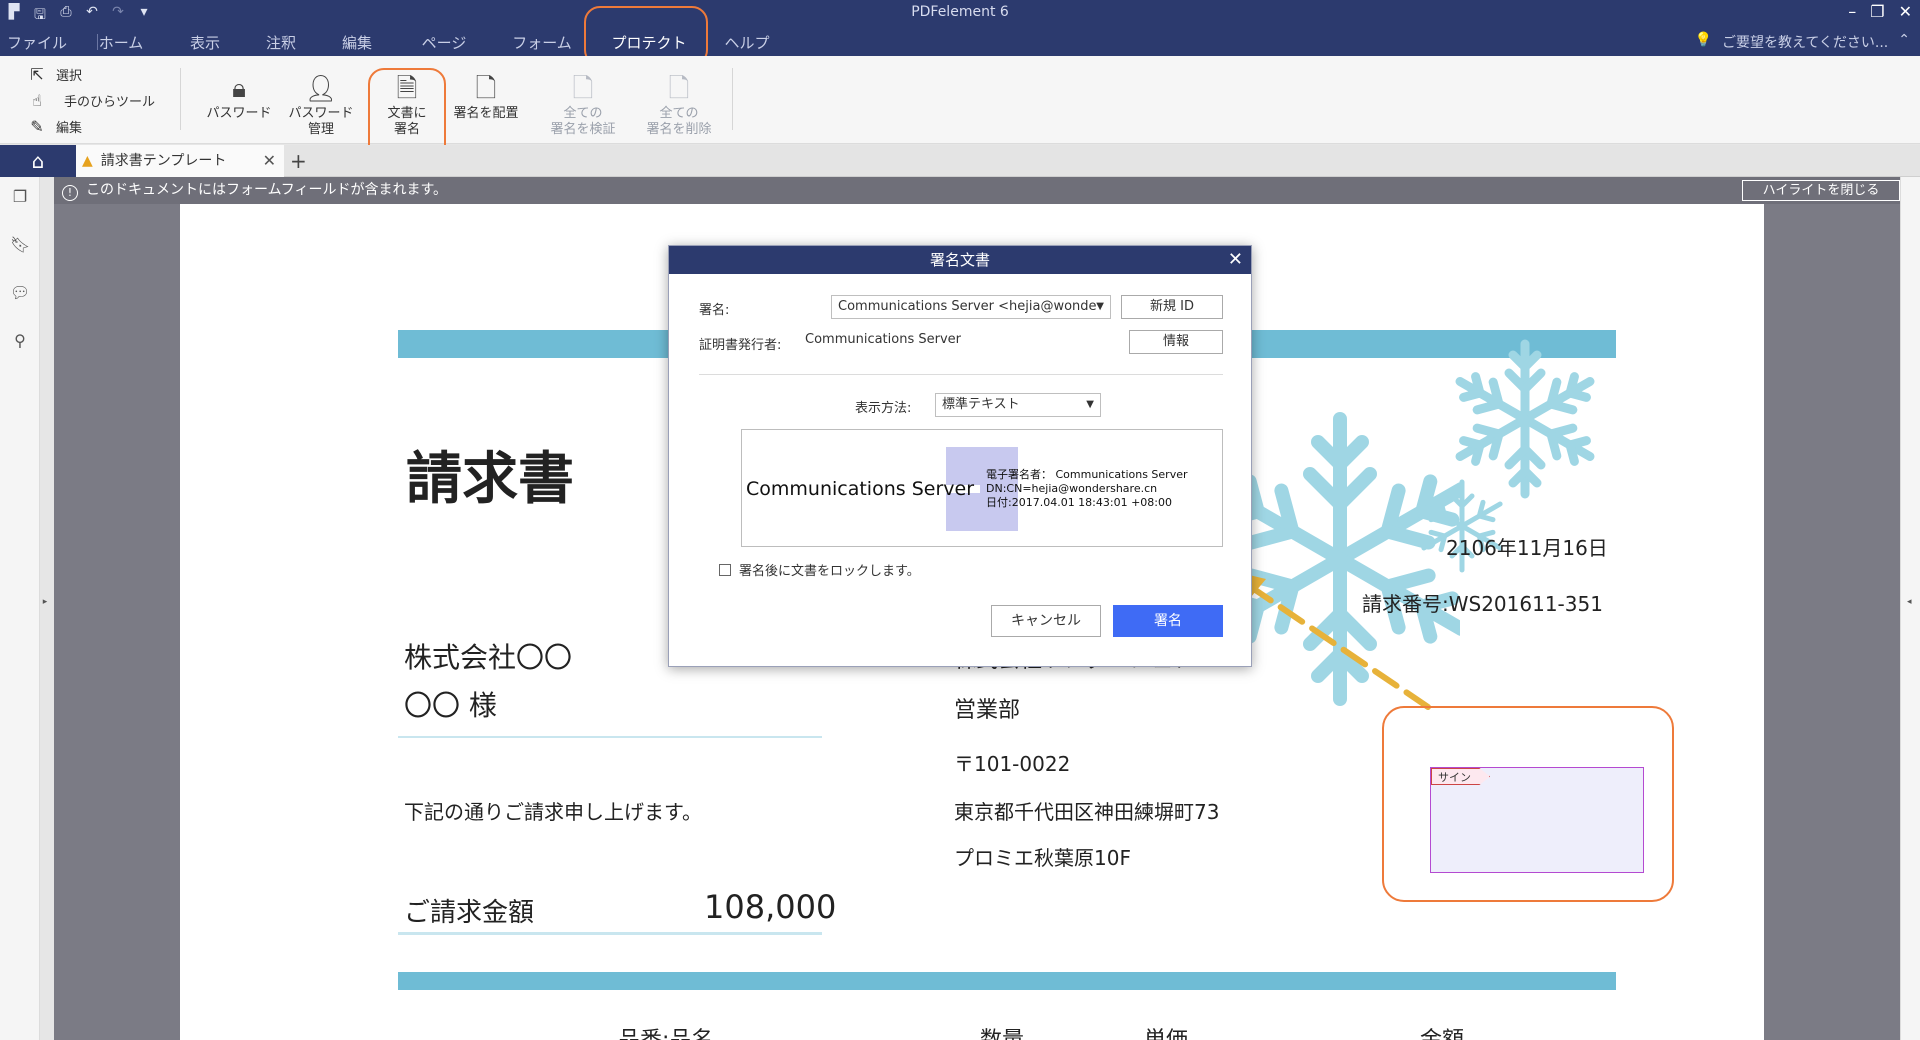  What do you see at coordinates (583, 105) in the screenshot?
I see `verify-all-signatures-button: 🗋 全ての 署名を検証` at bounding box center [583, 105].